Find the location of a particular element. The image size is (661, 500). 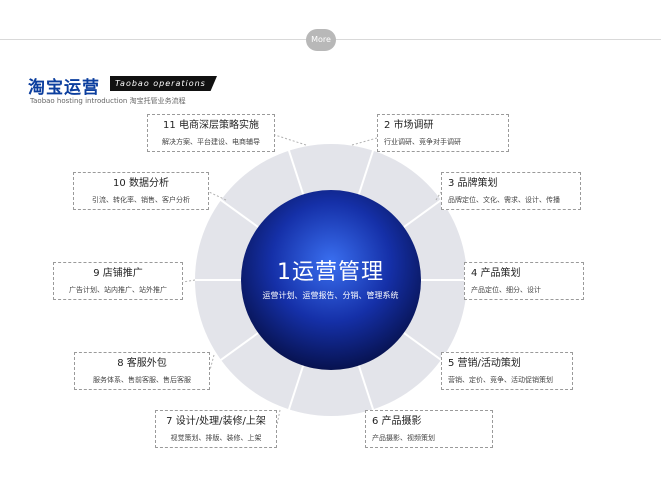

step-title: 5 营销/活动策划 is located at coordinates (484, 363).